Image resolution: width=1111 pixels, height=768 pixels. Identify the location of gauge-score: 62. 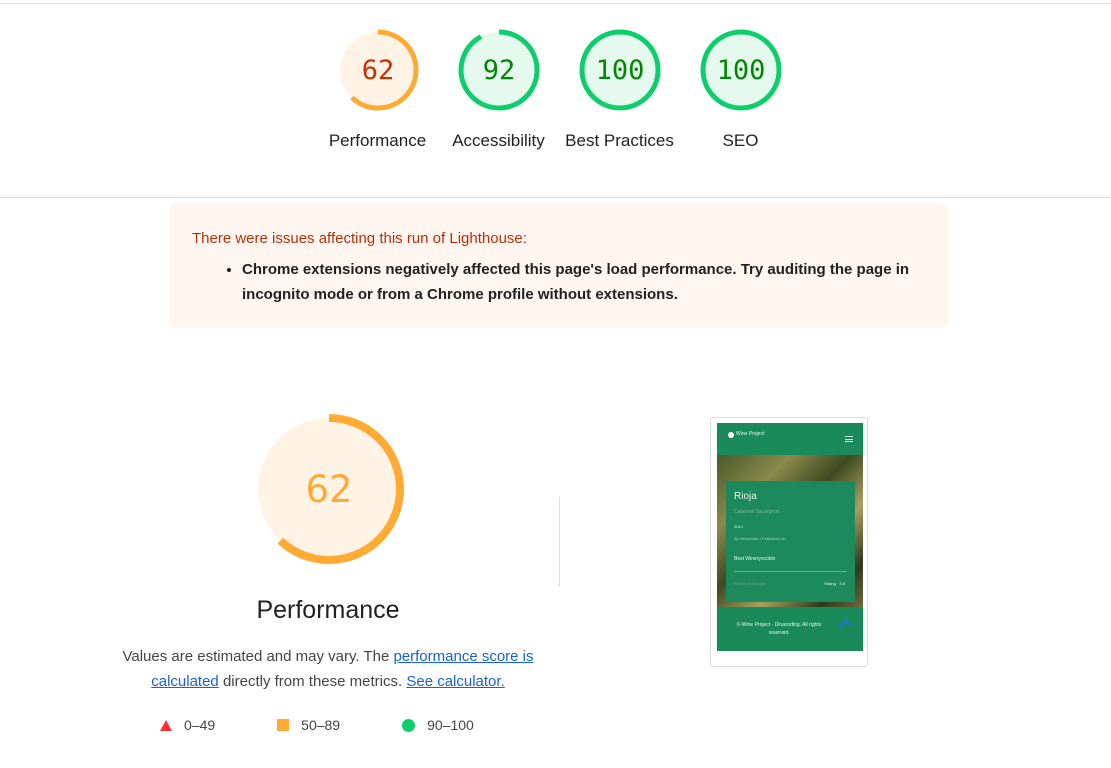
(377, 70).